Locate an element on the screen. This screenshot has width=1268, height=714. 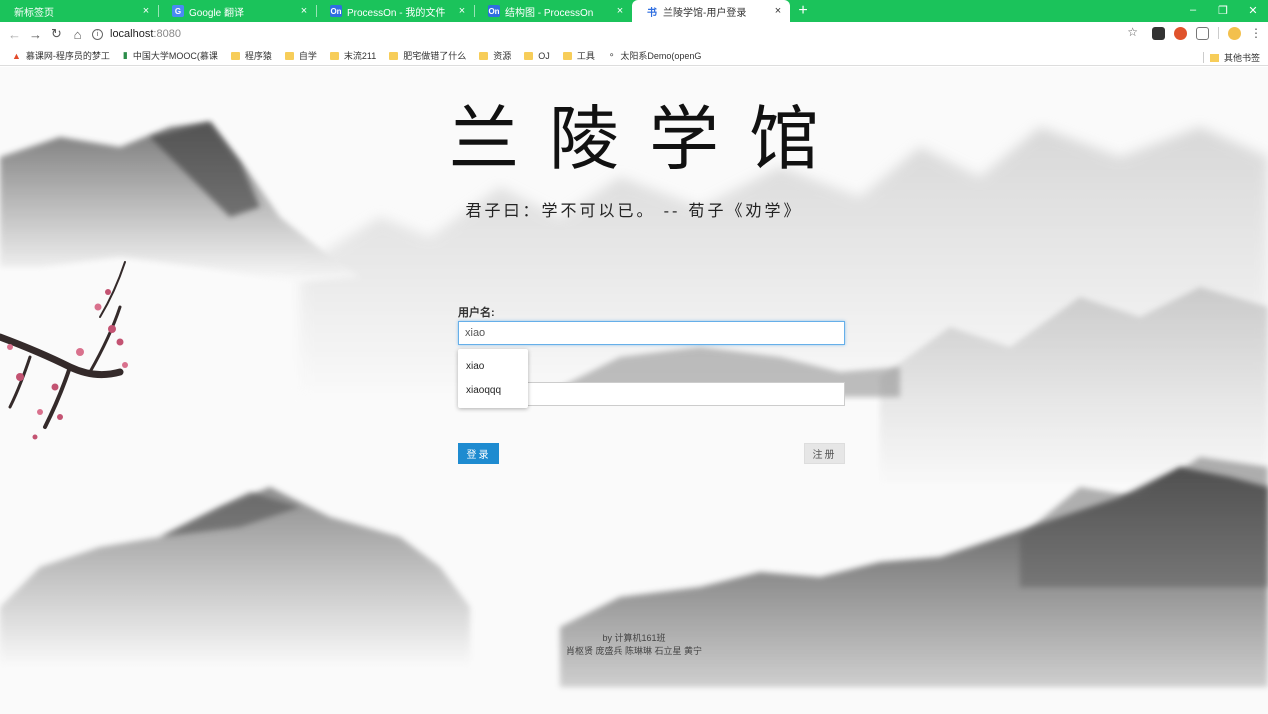
bookmark-label: 肥宅做错了什么 is located at coordinates (435, 56).